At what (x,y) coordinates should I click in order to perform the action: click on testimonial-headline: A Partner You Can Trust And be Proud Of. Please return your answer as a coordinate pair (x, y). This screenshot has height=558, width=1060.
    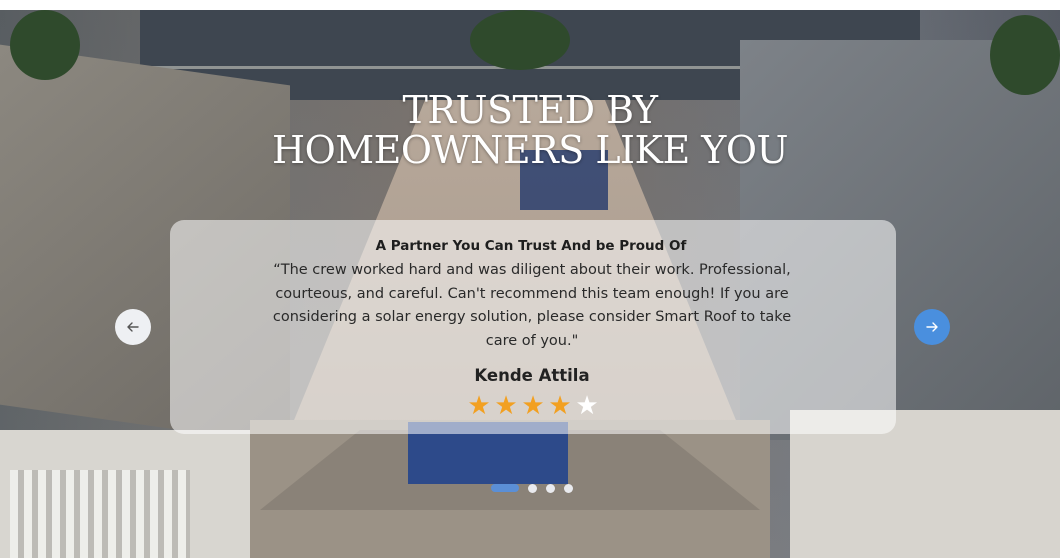
    Looking at the image, I should click on (531, 246).